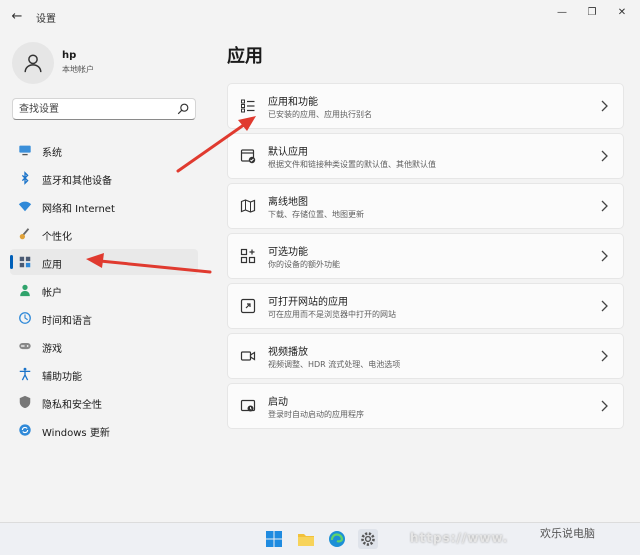  Describe the element at coordinates (425, 156) in the screenshot. I see `card-default-apps: 默认应用 根据文件和链接种类设置的默认值、其他默认值` at that location.